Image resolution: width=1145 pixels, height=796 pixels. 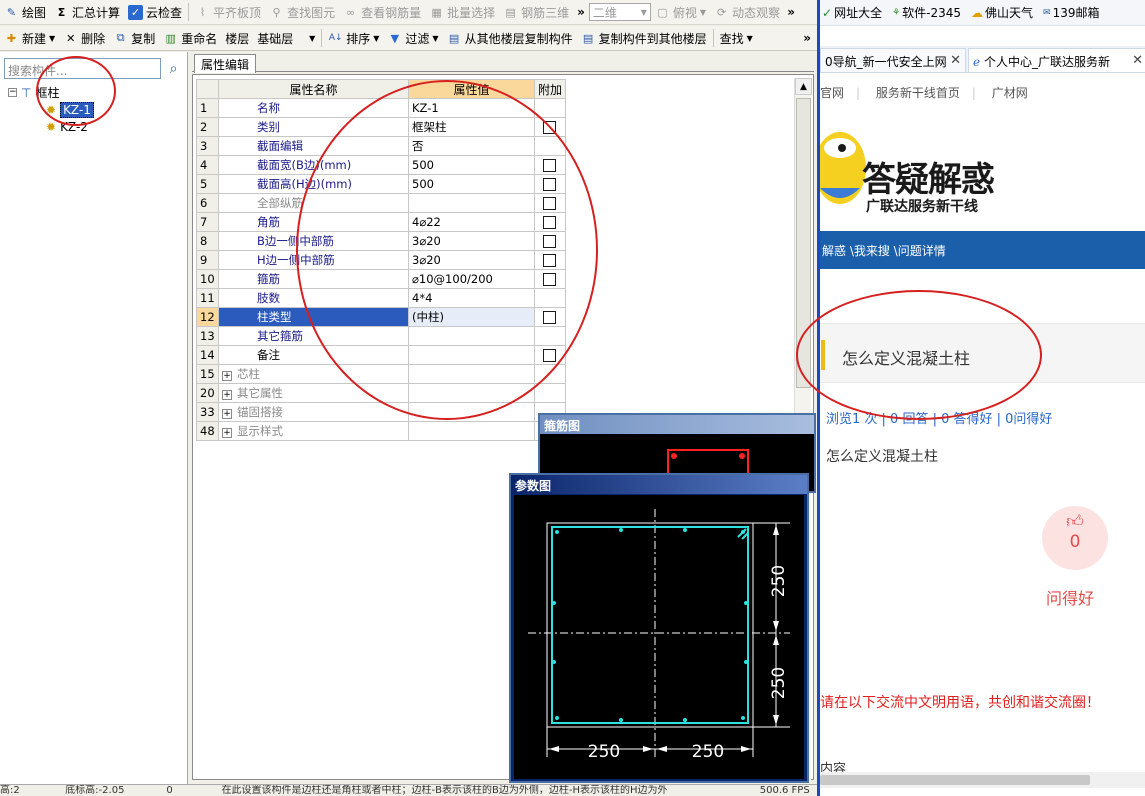 What do you see at coordinates (313, 146) in the screenshot?
I see `property-name-cell: 截面编辑` at bounding box center [313, 146].